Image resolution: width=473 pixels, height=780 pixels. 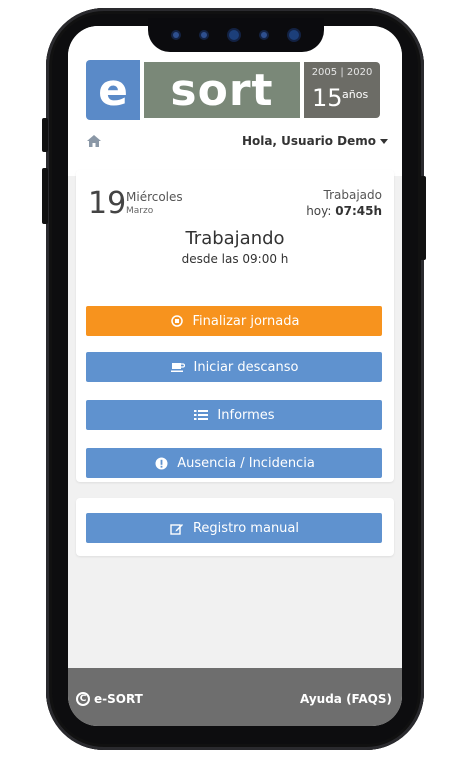 I want to click on edit-icon, so click(x=177, y=528).